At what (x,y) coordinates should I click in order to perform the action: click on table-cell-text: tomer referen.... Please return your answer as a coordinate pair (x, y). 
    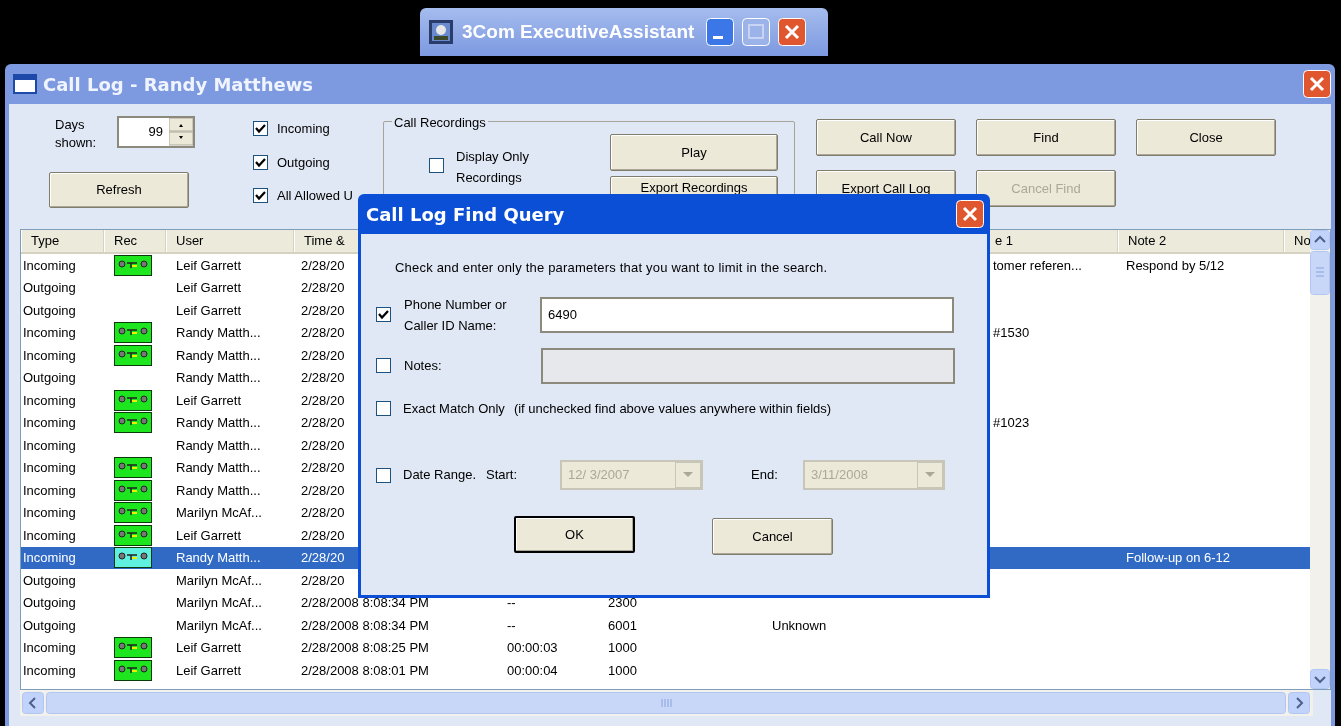
    Looking at the image, I should click on (1037, 265).